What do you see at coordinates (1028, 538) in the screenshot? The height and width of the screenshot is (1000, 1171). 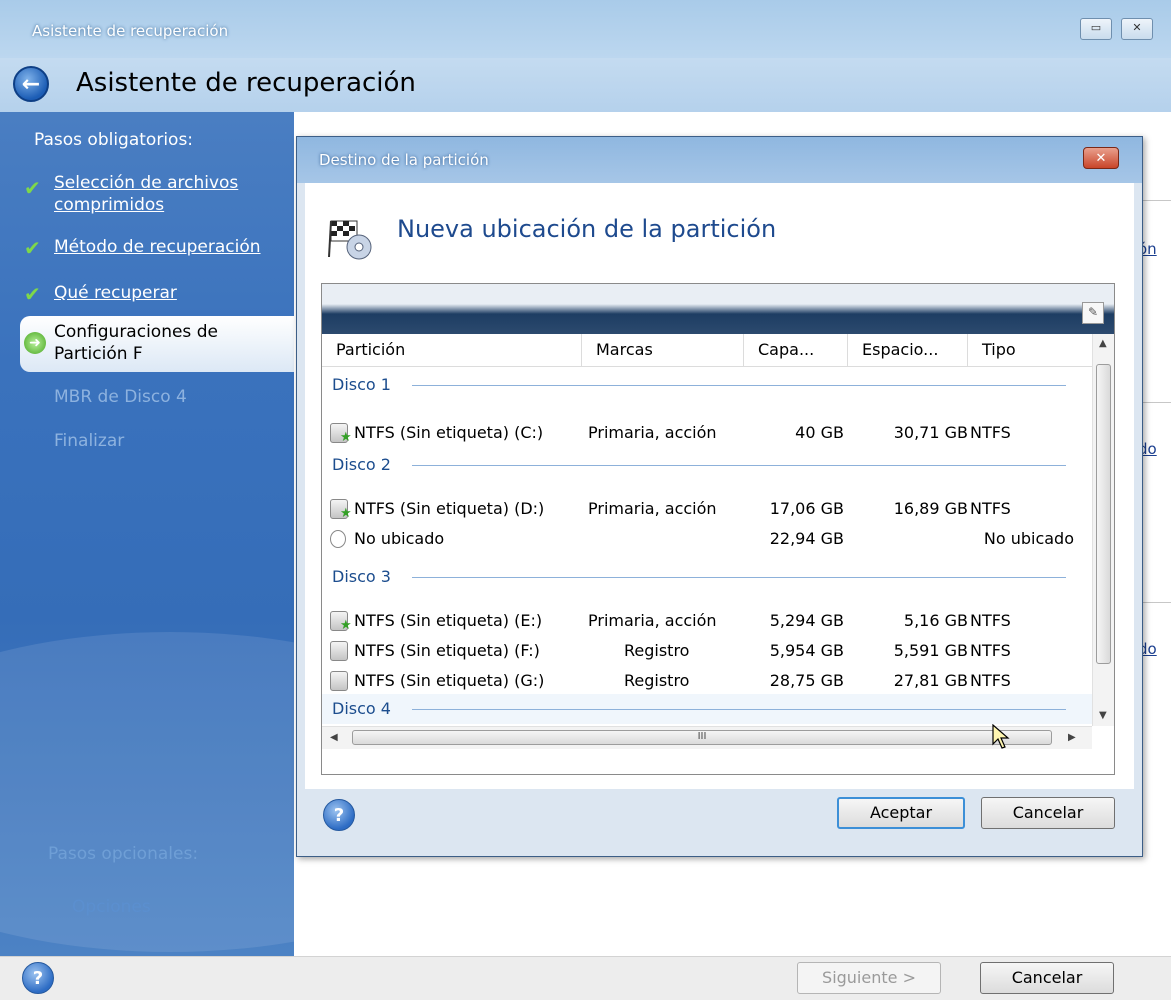 I see `partition-type: No ubicado` at bounding box center [1028, 538].